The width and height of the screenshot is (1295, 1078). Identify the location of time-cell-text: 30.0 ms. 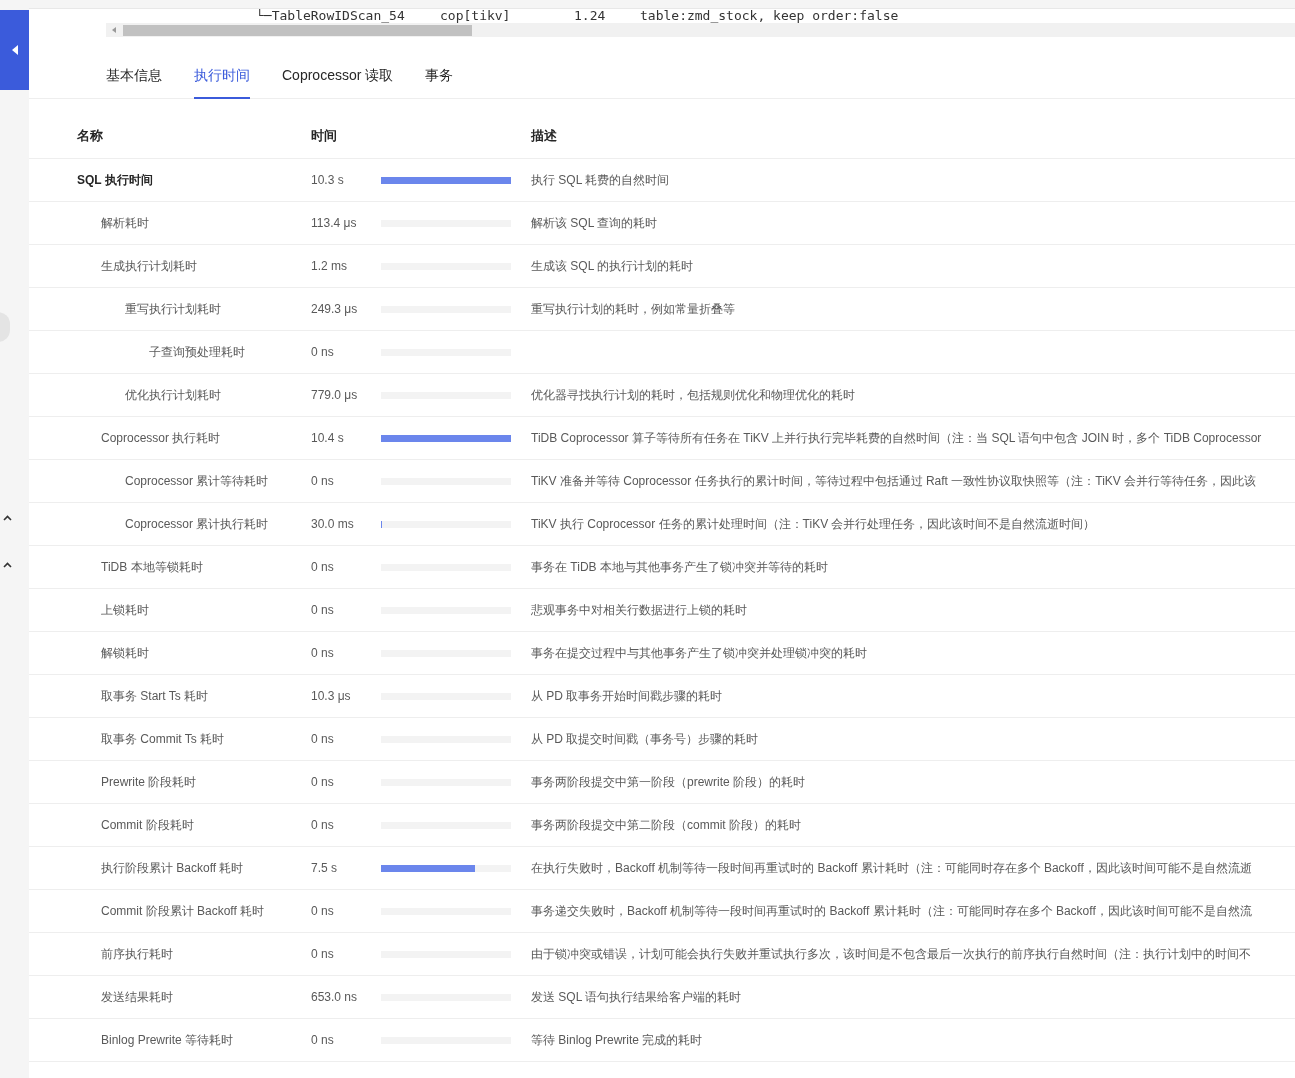
(333, 524).